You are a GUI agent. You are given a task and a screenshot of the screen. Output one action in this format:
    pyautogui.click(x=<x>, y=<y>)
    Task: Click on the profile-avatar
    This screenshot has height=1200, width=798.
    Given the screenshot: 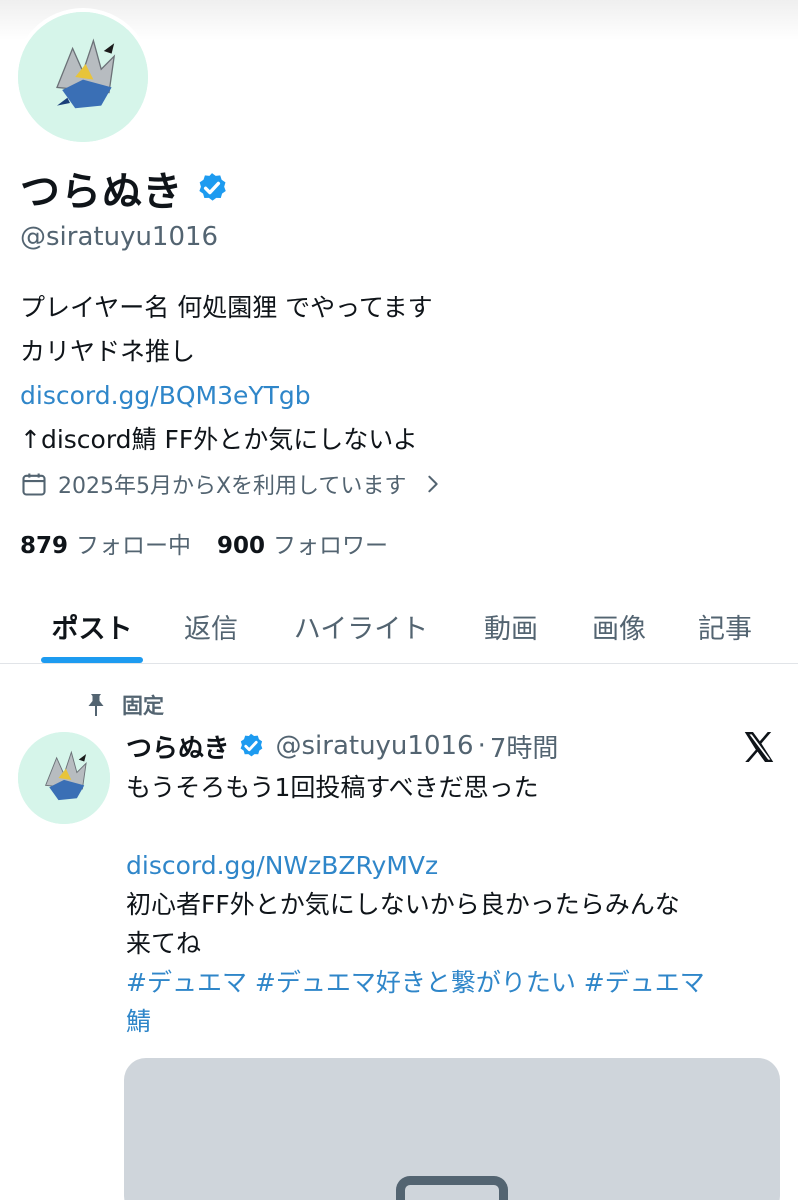 What is the action you would take?
    pyautogui.click(x=83, y=77)
    